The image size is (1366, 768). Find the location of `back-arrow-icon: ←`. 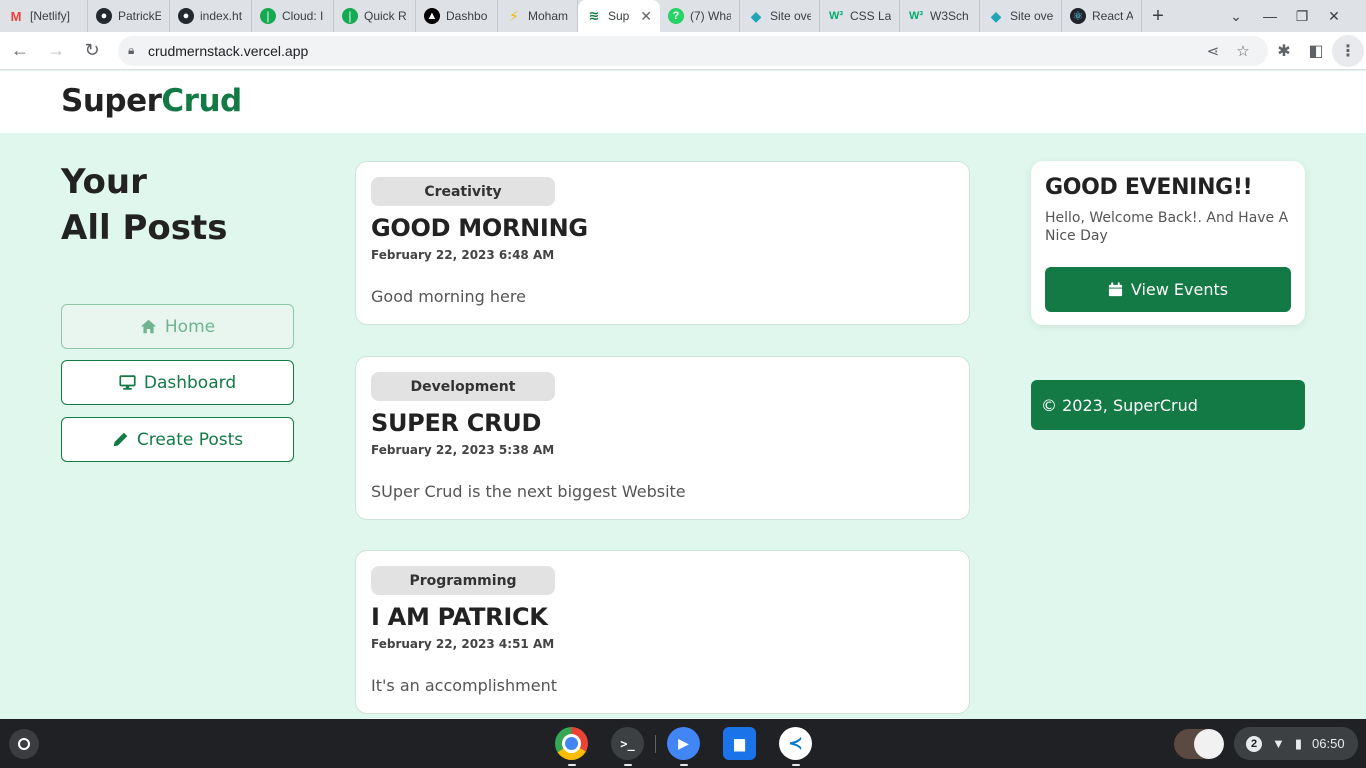

back-arrow-icon: ← is located at coordinates (20, 51).